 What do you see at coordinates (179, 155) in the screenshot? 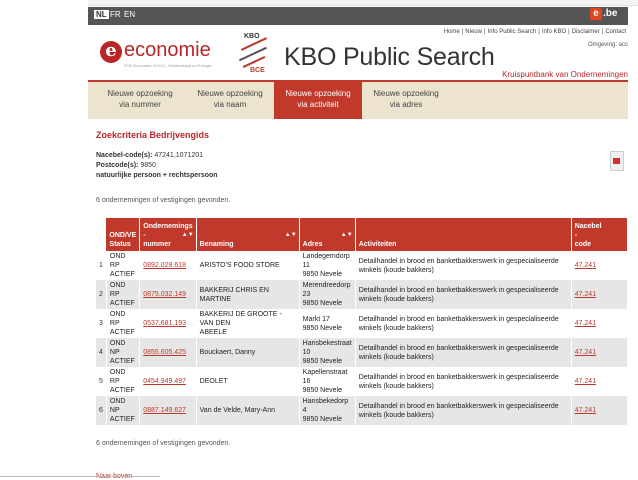
I see `criteria-nacebel-value: 47241,1071201` at bounding box center [179, 155].